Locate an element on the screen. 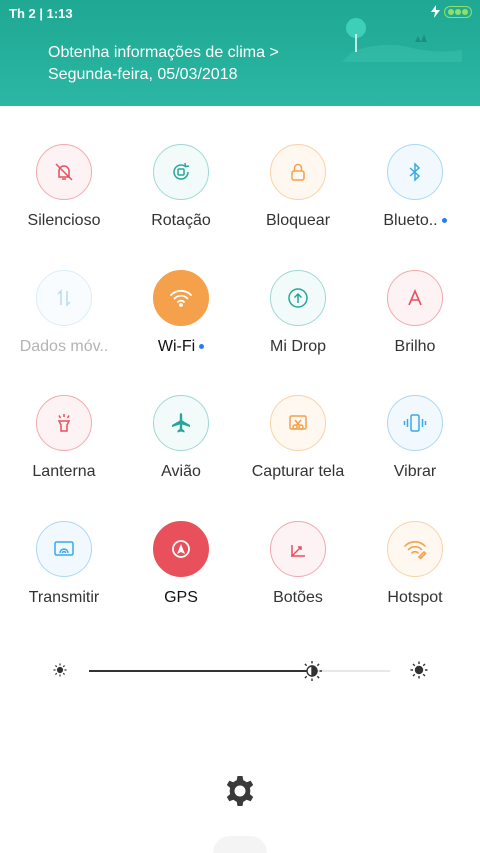  toggle-lock: Bloquear is located at coordinates (298, 187).